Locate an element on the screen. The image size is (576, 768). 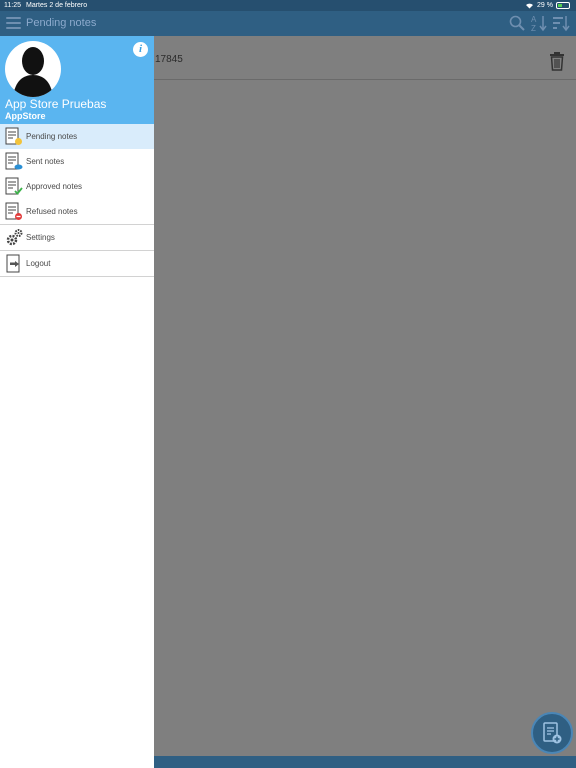
refused-notes-icon is located at coordinates (13, 211).